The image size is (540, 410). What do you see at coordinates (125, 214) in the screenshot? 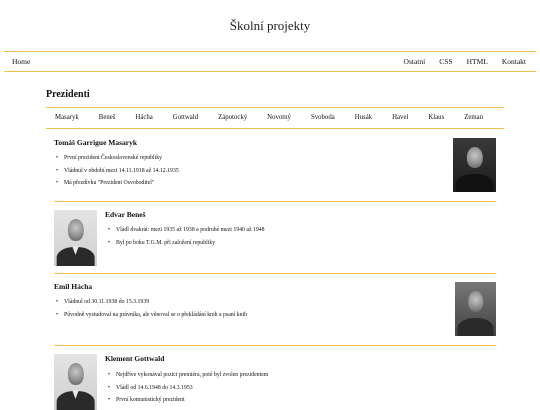
I see `president-name: Edvar Beneš` at bounding box center [125, 214].